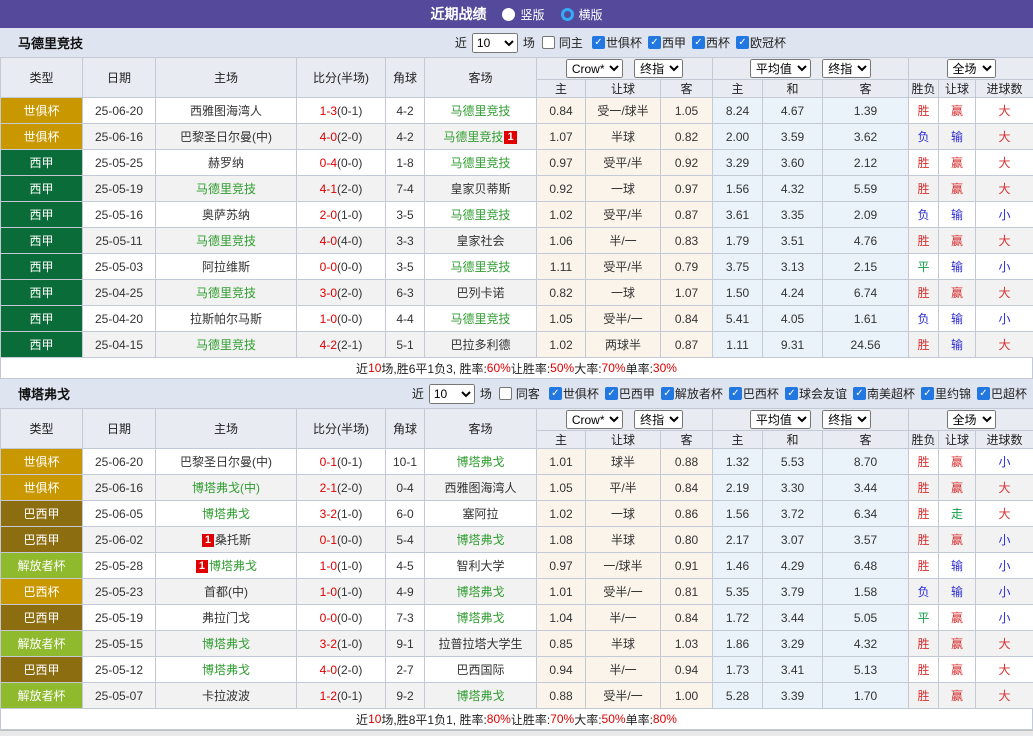 The image size is (1033, 736). What do you see at coordinates (480, 189) in the screenshot?
I see `team-link: 皇家贝蒂斯` at bounding box center [480, 189].